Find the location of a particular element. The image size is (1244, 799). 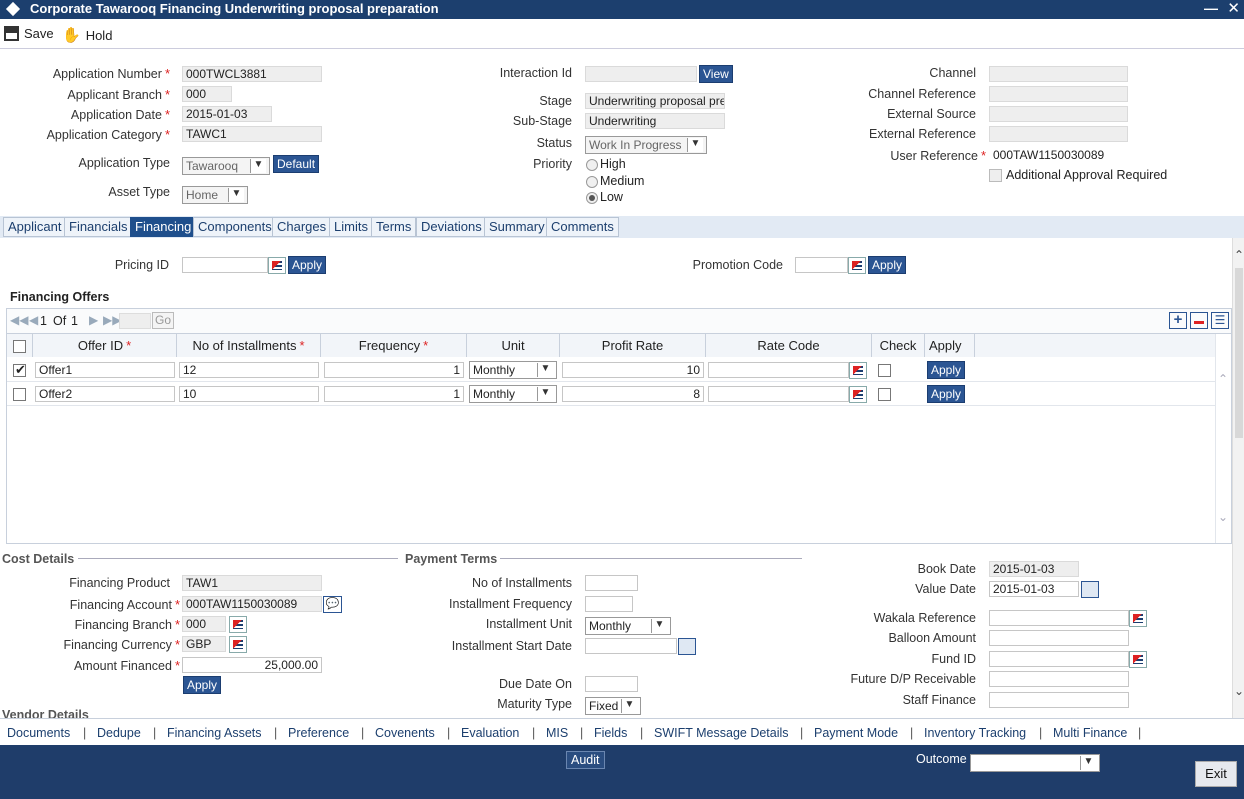

wakala-lookup-icon is located at coordinates (1138, 618).